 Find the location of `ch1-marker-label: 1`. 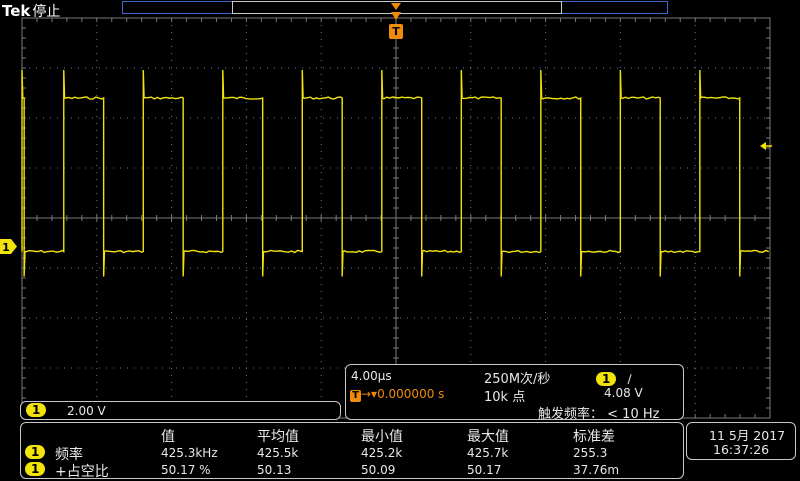

ch1-marker-label: 1 is located at coordinates (6, 247).